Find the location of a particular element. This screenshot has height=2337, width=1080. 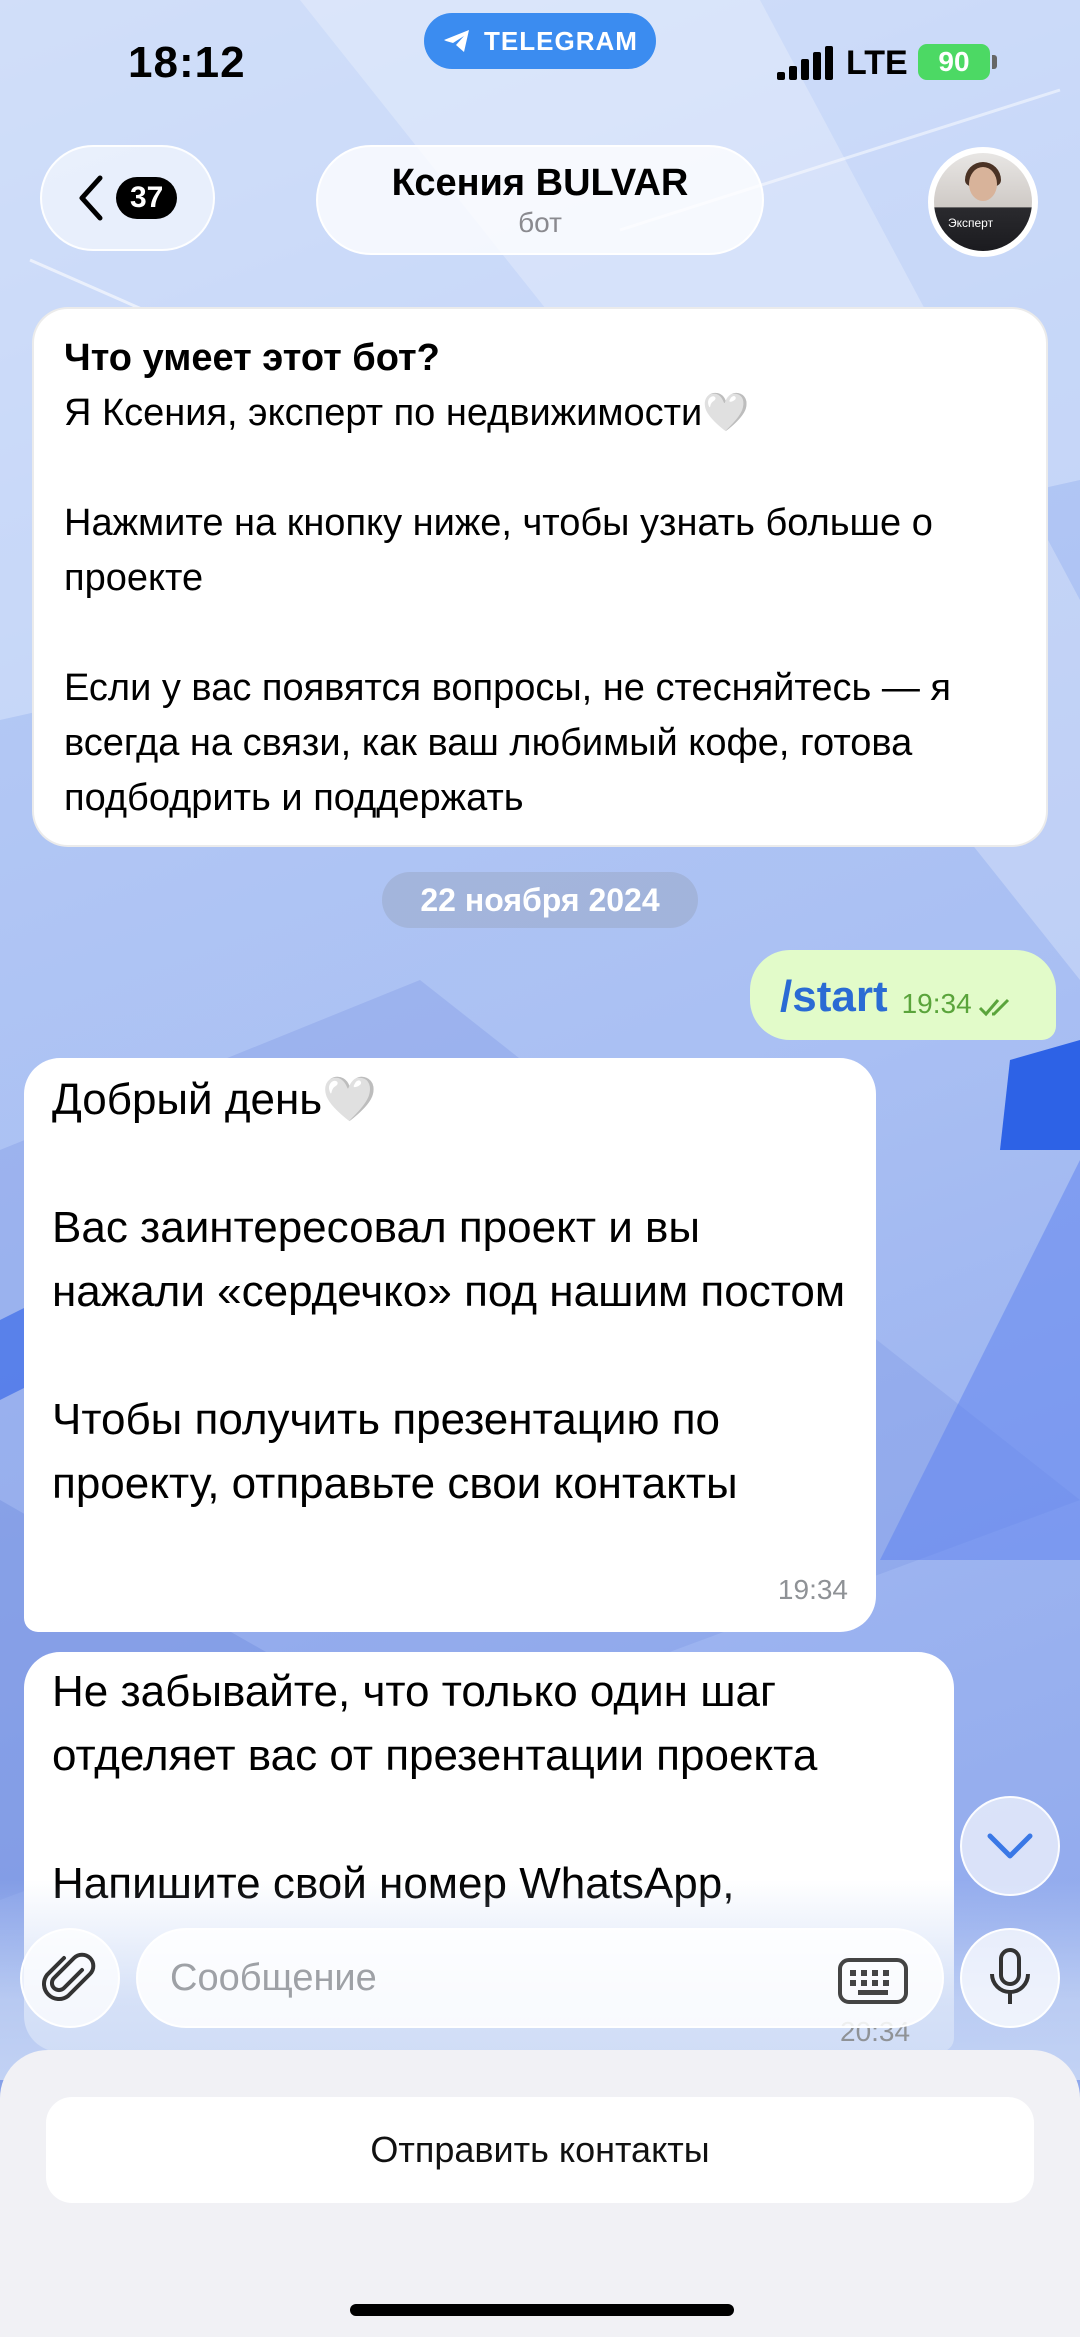

chevron-down-icon is located at coordinates (1010, 1846).